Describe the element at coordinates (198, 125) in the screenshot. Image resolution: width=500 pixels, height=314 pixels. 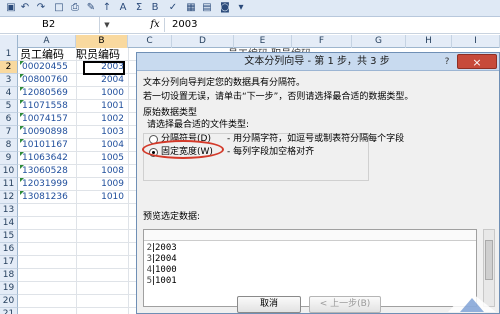
I see `group-prompt: 请选择最合适的文件类型:` at that location.